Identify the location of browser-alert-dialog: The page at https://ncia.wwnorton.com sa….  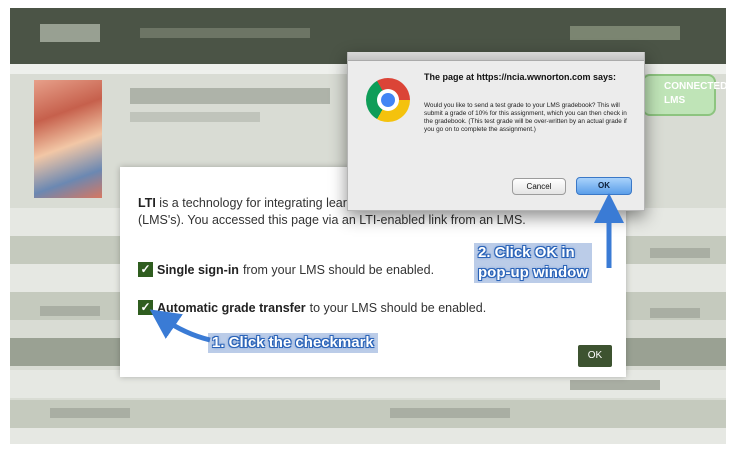
(496, 131).